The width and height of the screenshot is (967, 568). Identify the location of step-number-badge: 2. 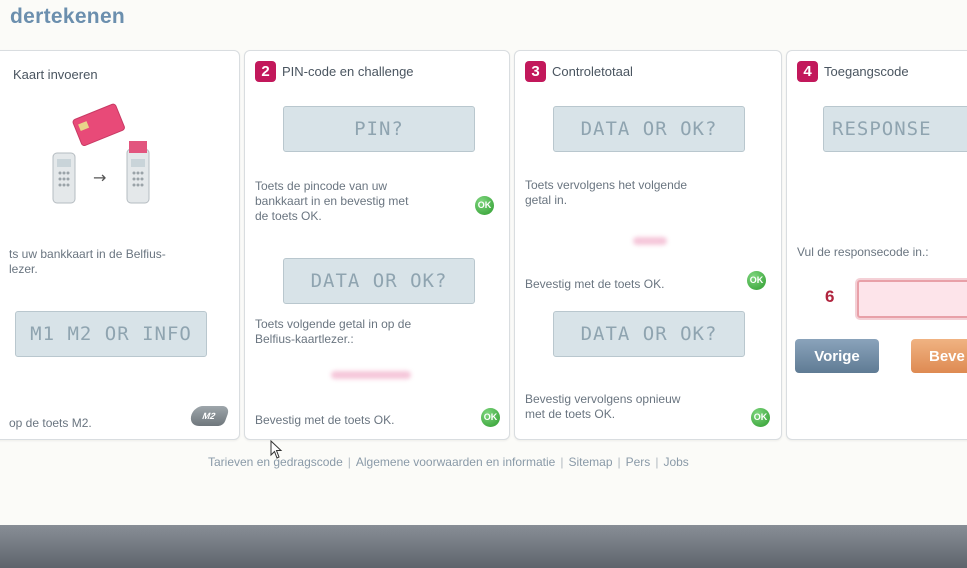
(265, 71).